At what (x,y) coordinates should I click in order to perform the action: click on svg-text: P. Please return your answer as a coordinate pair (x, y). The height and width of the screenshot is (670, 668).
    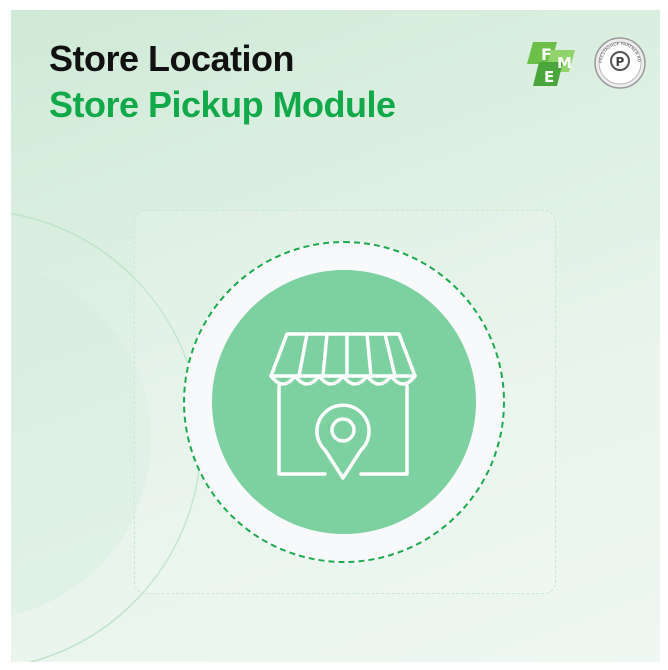
    Looking at the image, I should click on (620, 62).